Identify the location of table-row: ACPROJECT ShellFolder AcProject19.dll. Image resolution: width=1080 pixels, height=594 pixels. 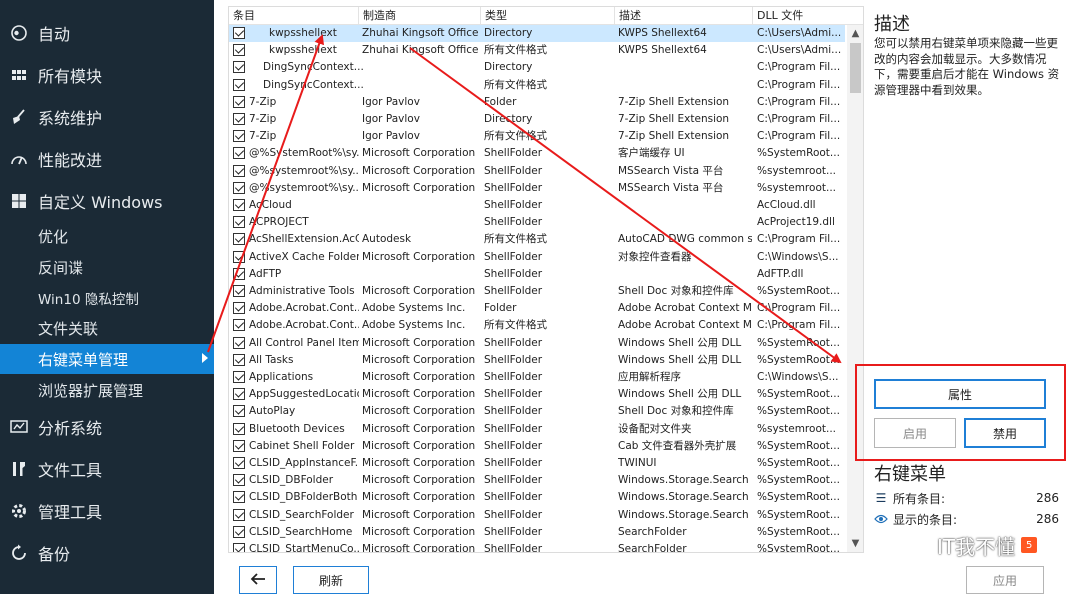
(537, 222).